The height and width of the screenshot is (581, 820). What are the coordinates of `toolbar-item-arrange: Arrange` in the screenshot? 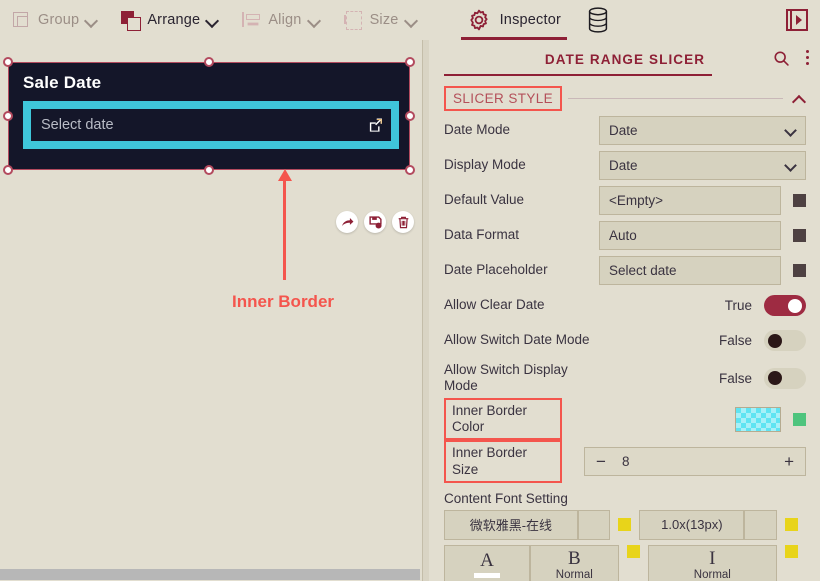 It's located at (169, 20).